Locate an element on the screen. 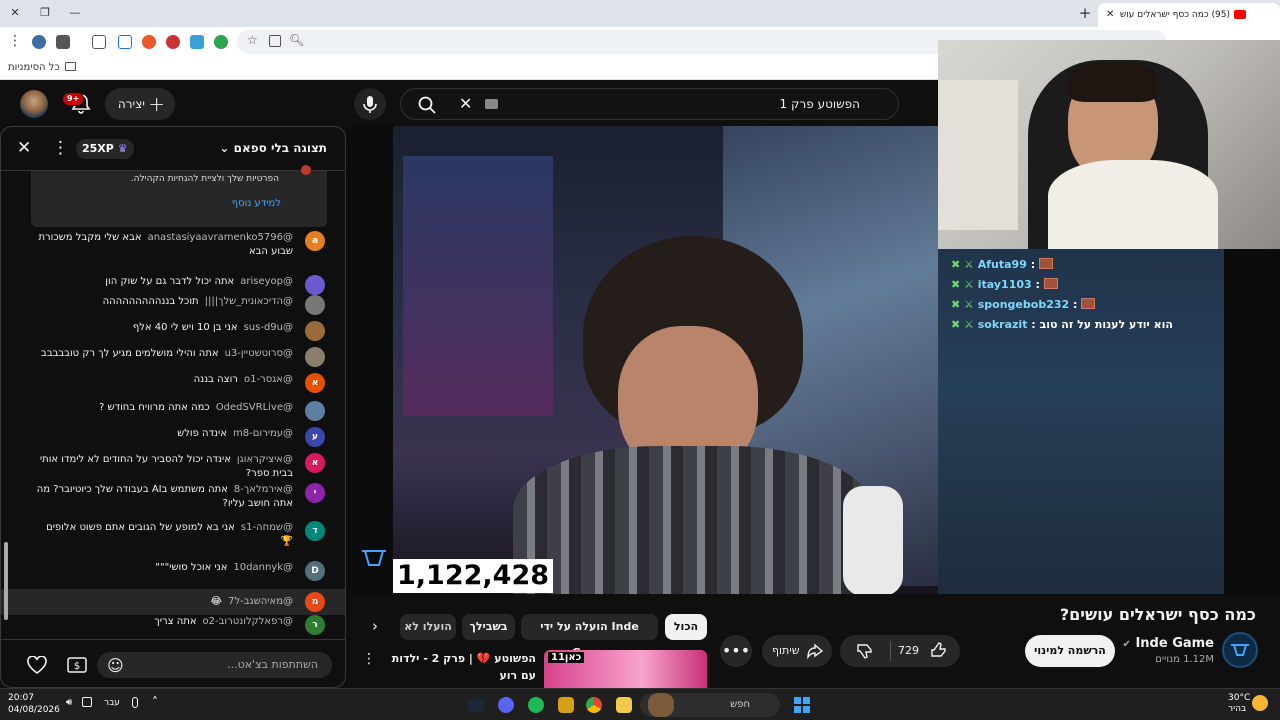 The width and height of the screenshot is (1280, 720). chat-message: ע @עמירום-m8 אינדה פולש is located at coordinates (180, 437).